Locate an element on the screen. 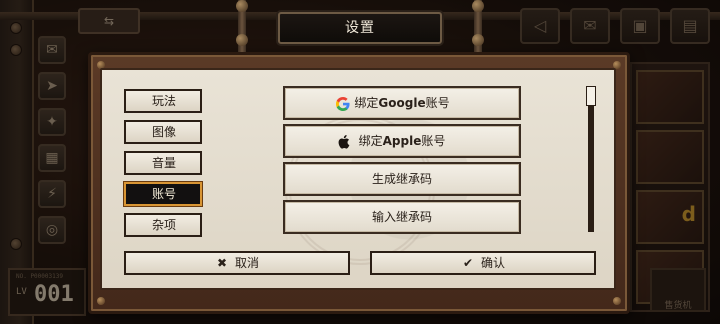 This screenshot has height=324, width=720. tab-gameplay: 玩法 is located at coordinates (163, 101).